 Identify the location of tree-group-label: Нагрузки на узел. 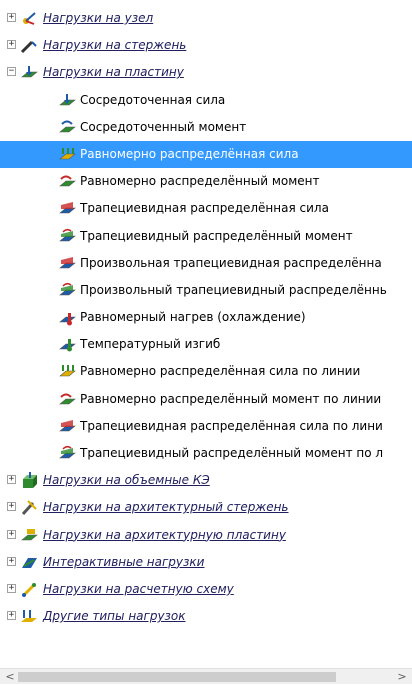
(98, 18).